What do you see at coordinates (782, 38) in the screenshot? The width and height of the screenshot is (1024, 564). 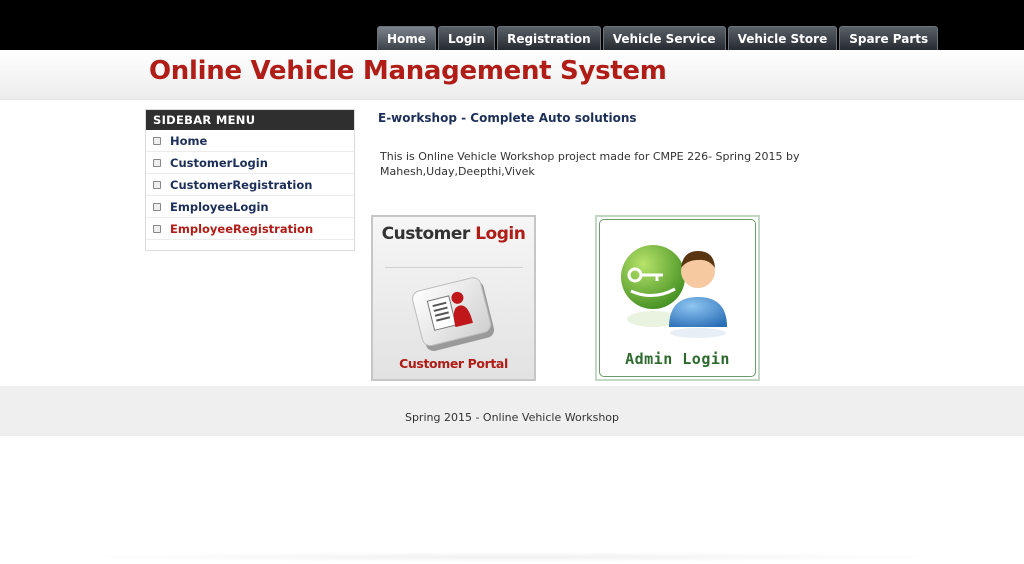 I see `nav-vehicle-store: Vehicle Store` at bounding box center [782, 38].